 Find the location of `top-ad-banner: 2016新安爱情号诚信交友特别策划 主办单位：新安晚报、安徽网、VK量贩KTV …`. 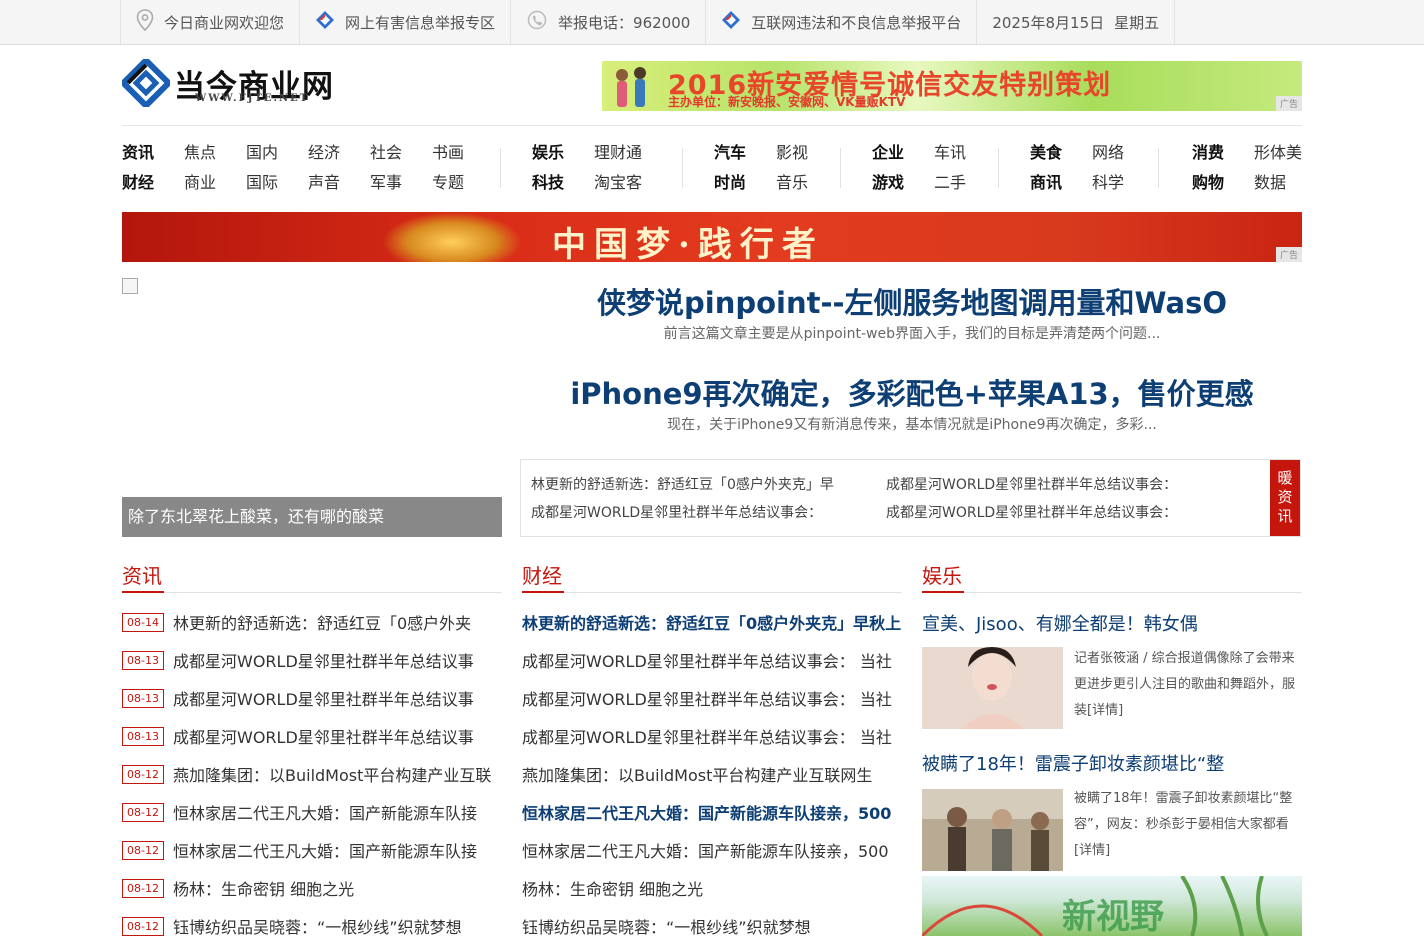

top-ad-banner: 2016新安爱情号诚信交友特别策划 主办单位：新安晚报、安徽网、VK量贩KTV … is located at coordinates (952, 86).